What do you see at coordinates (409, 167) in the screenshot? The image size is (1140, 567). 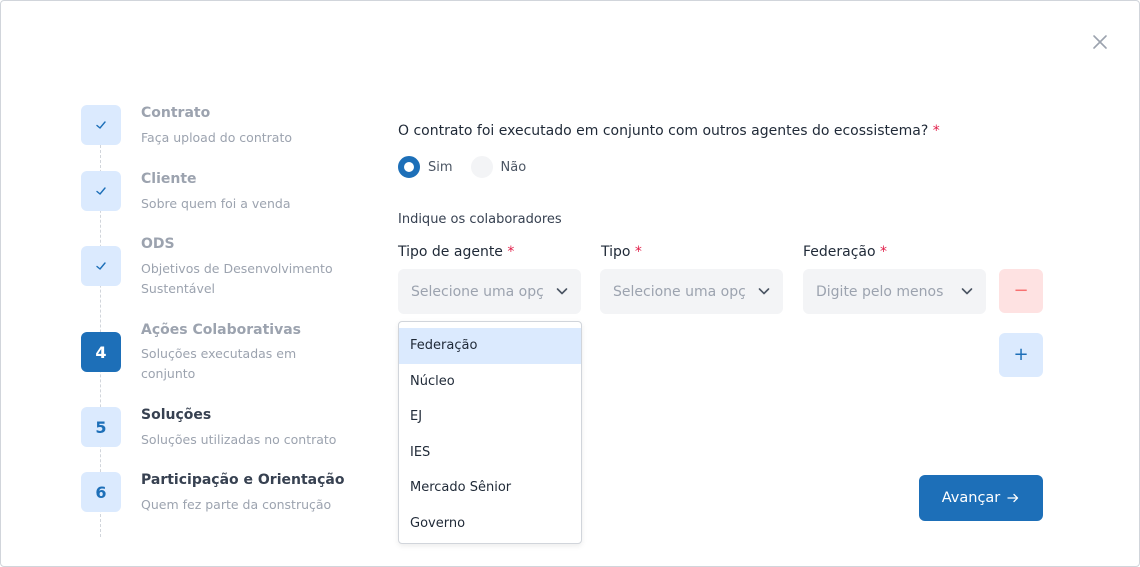 I see `radio-sim` at bounding box center [409, 167].